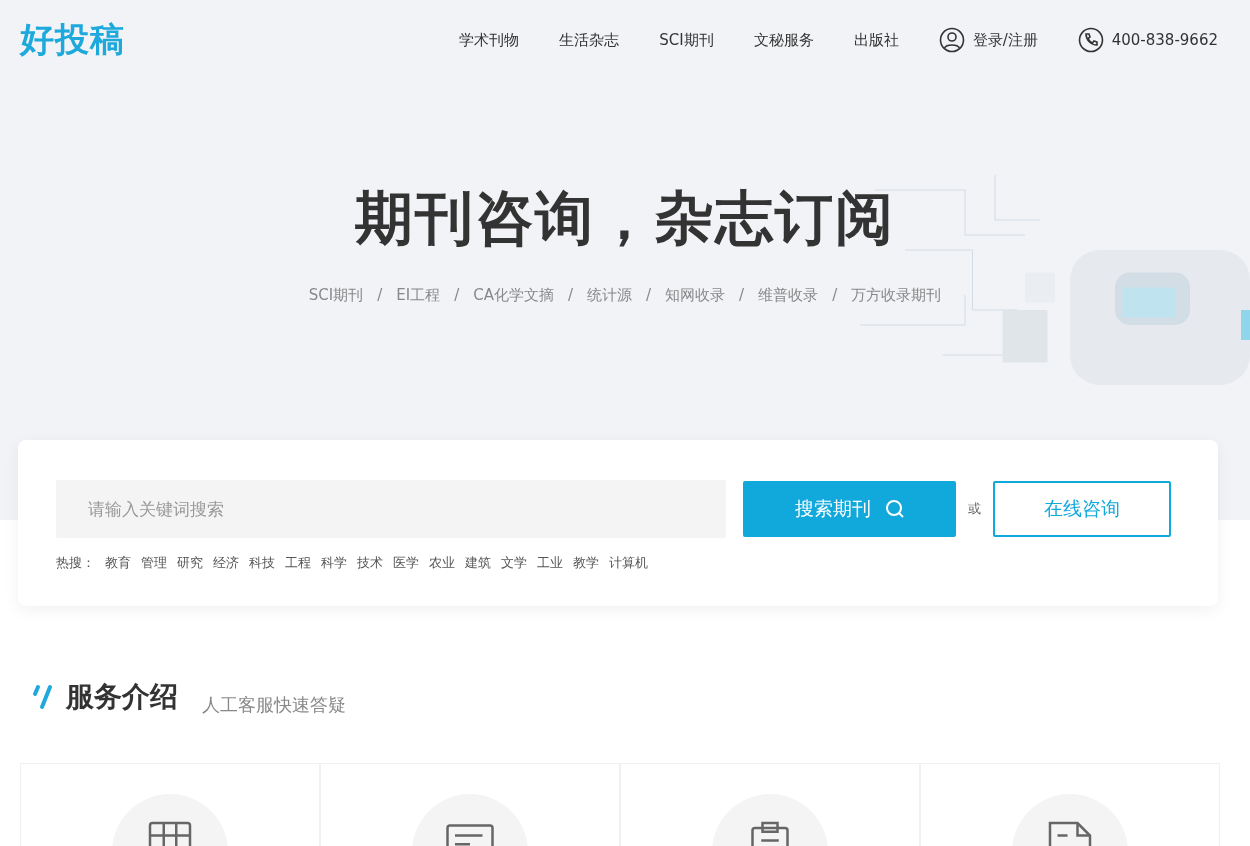  What do you see at coordinates (625, 218) in the screenshot?
I see `hero-title: 期刊咨询，杂志订阅` at bounding box center [625, 218].